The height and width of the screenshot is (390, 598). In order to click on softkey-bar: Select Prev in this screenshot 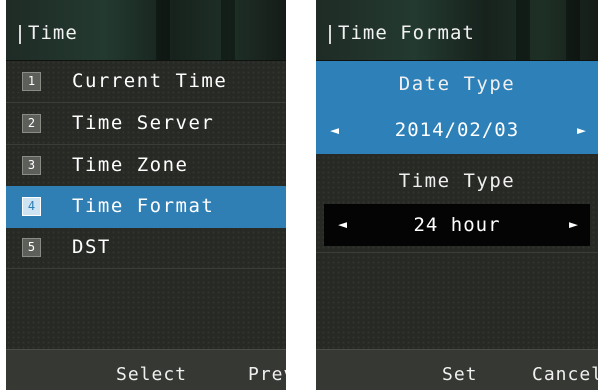, I will do `click(146, 369)`.